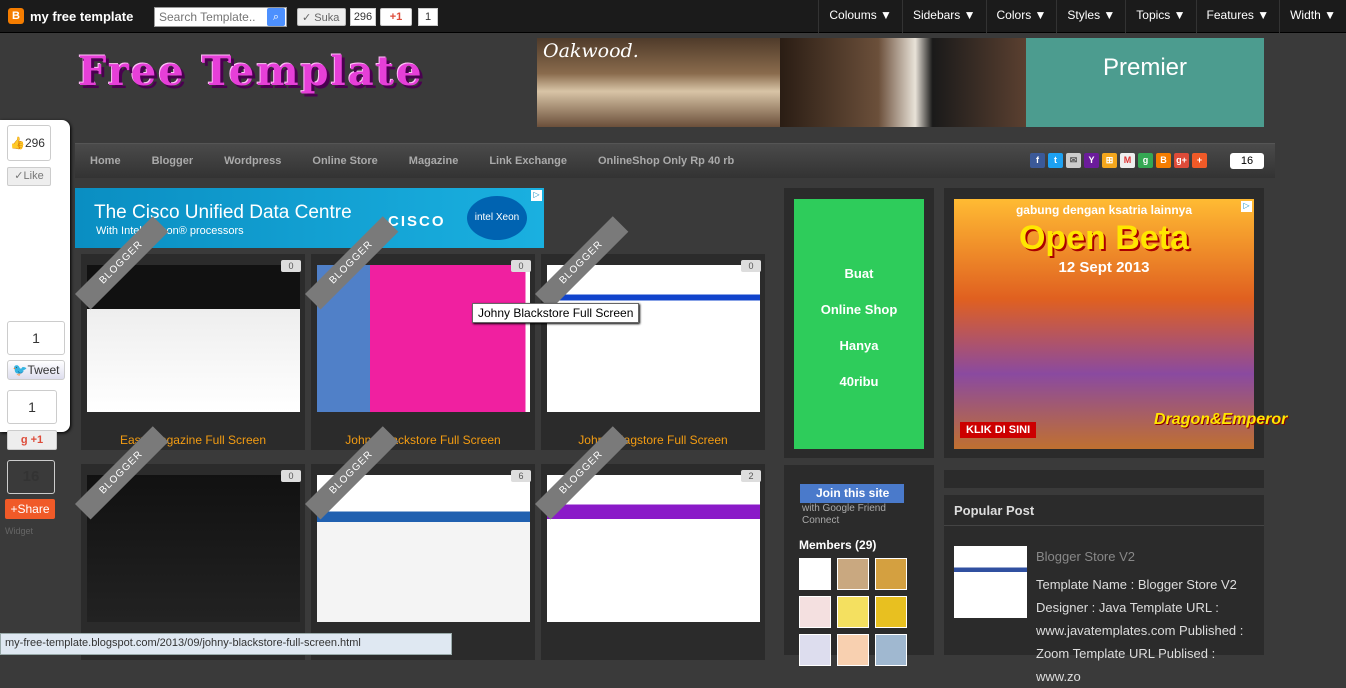 The image size is (1346, 688). I want to click on gplus-count: 1, so click(428, 17).